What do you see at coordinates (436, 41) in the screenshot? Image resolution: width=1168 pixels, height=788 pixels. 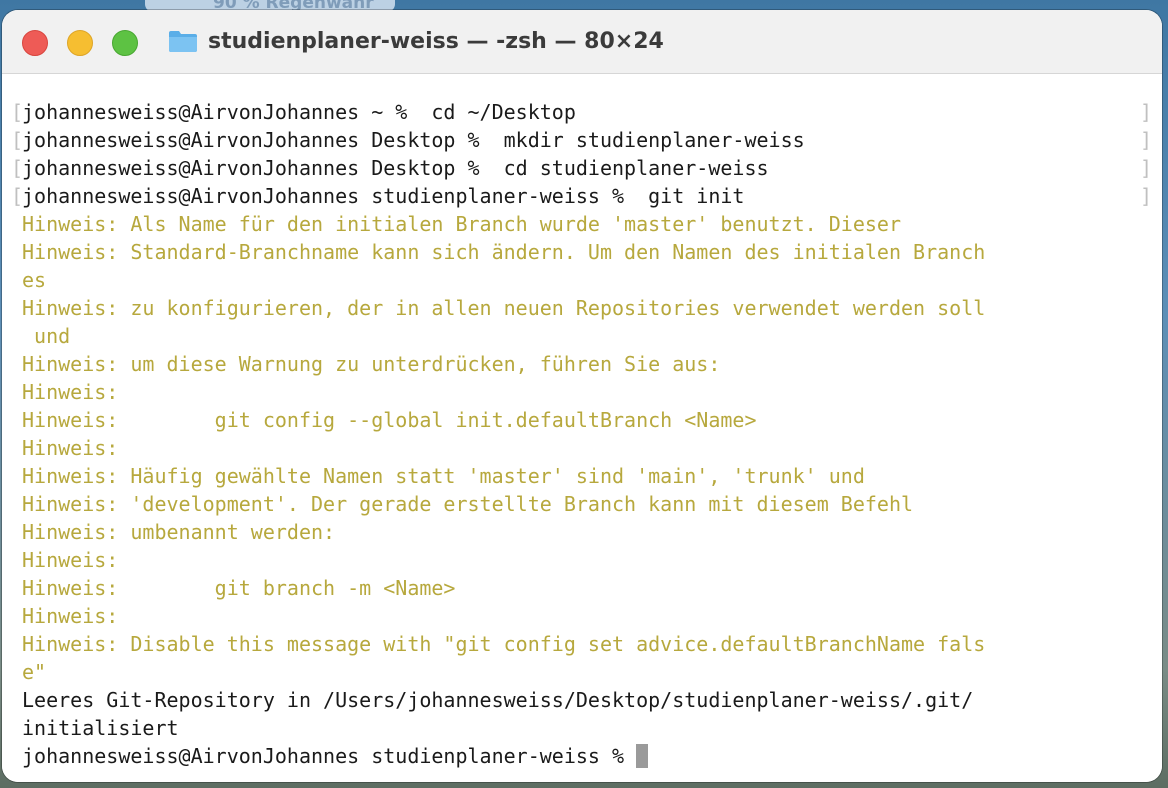 I see `window-title: studienplaner-weiss — -zsh — 80×24` at bounding box center [436, 41].